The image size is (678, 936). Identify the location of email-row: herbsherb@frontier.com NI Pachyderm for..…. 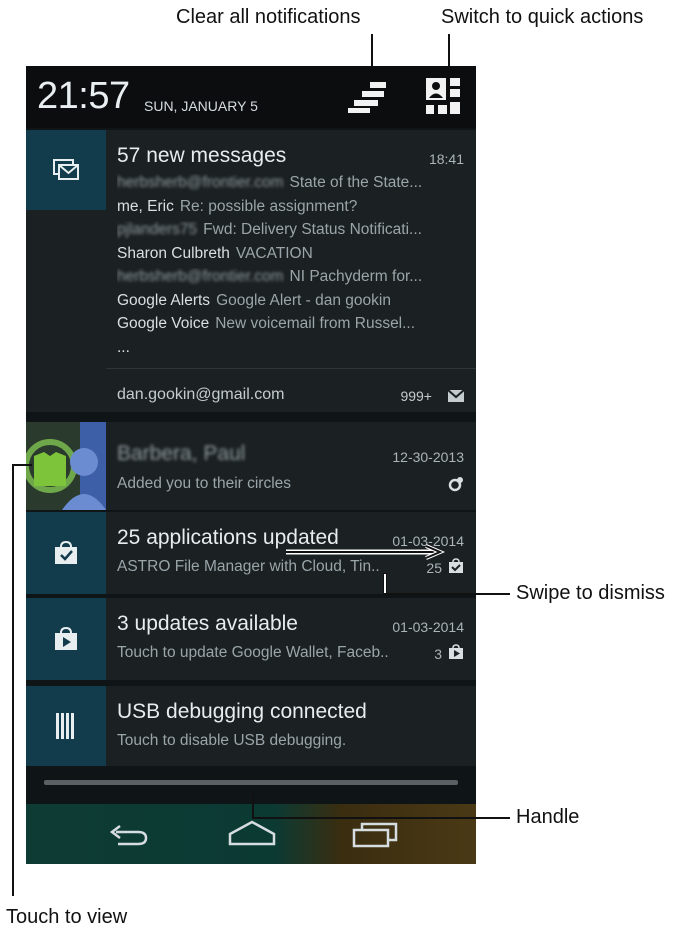
(292, 280).